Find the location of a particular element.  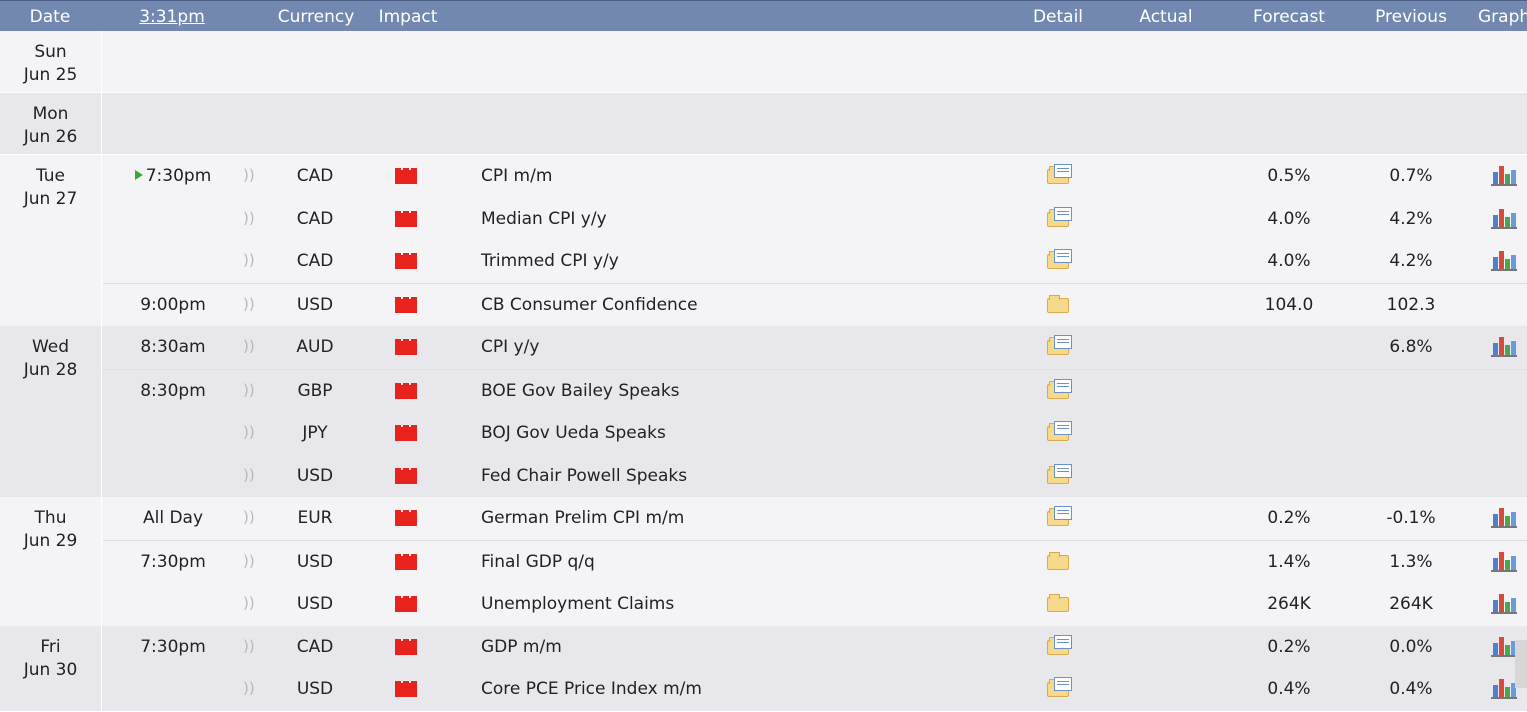

event-time: 7:30pm is located at coordinates (173, 176).